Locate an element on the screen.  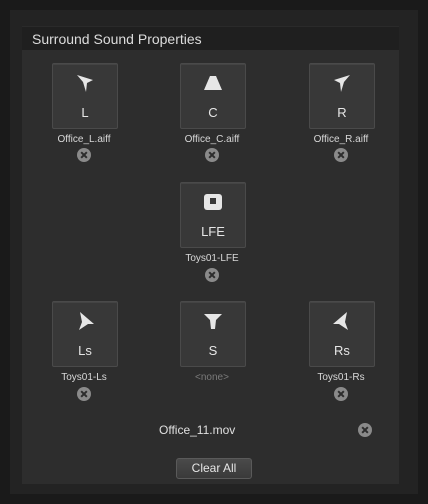
channel-file-l: Office_L.aiff is located at coordinates (84, 139).